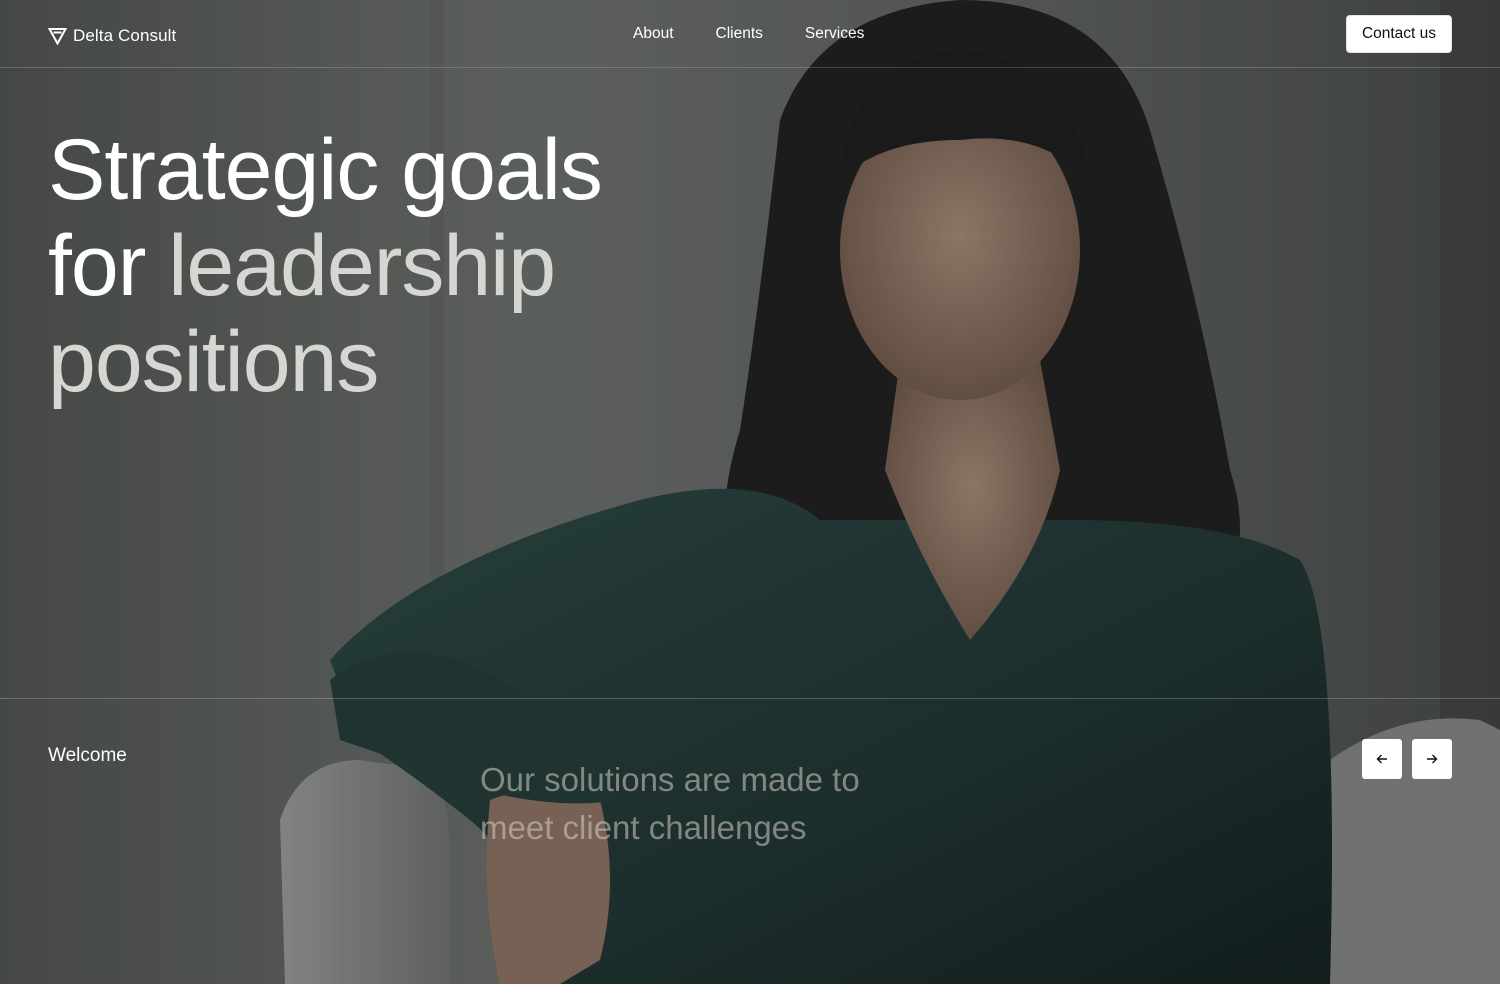 The image size is (1500, 1000). I want to click on headline-line-1: Strategic goals, so click(325, 170).